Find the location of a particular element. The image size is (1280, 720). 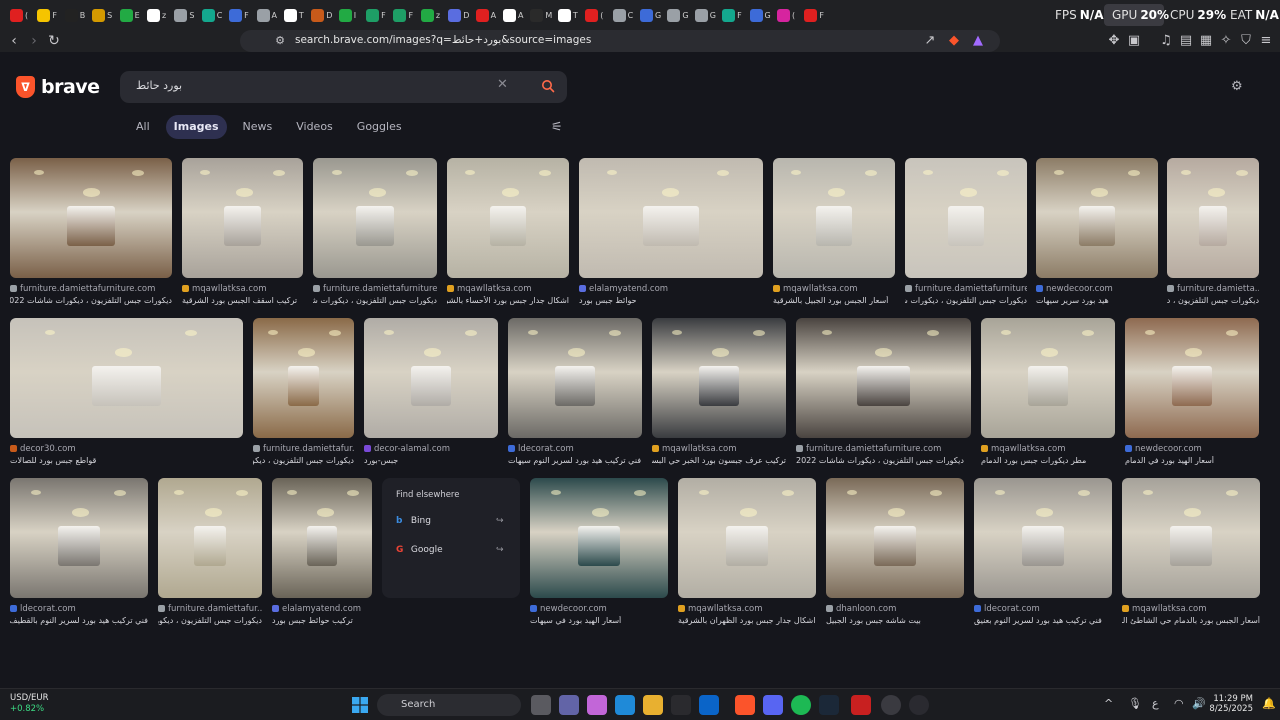

result-caption: ديكورات جبس التلفزيون ، ديكورات شاشات is located at coordinates (1213, 300).